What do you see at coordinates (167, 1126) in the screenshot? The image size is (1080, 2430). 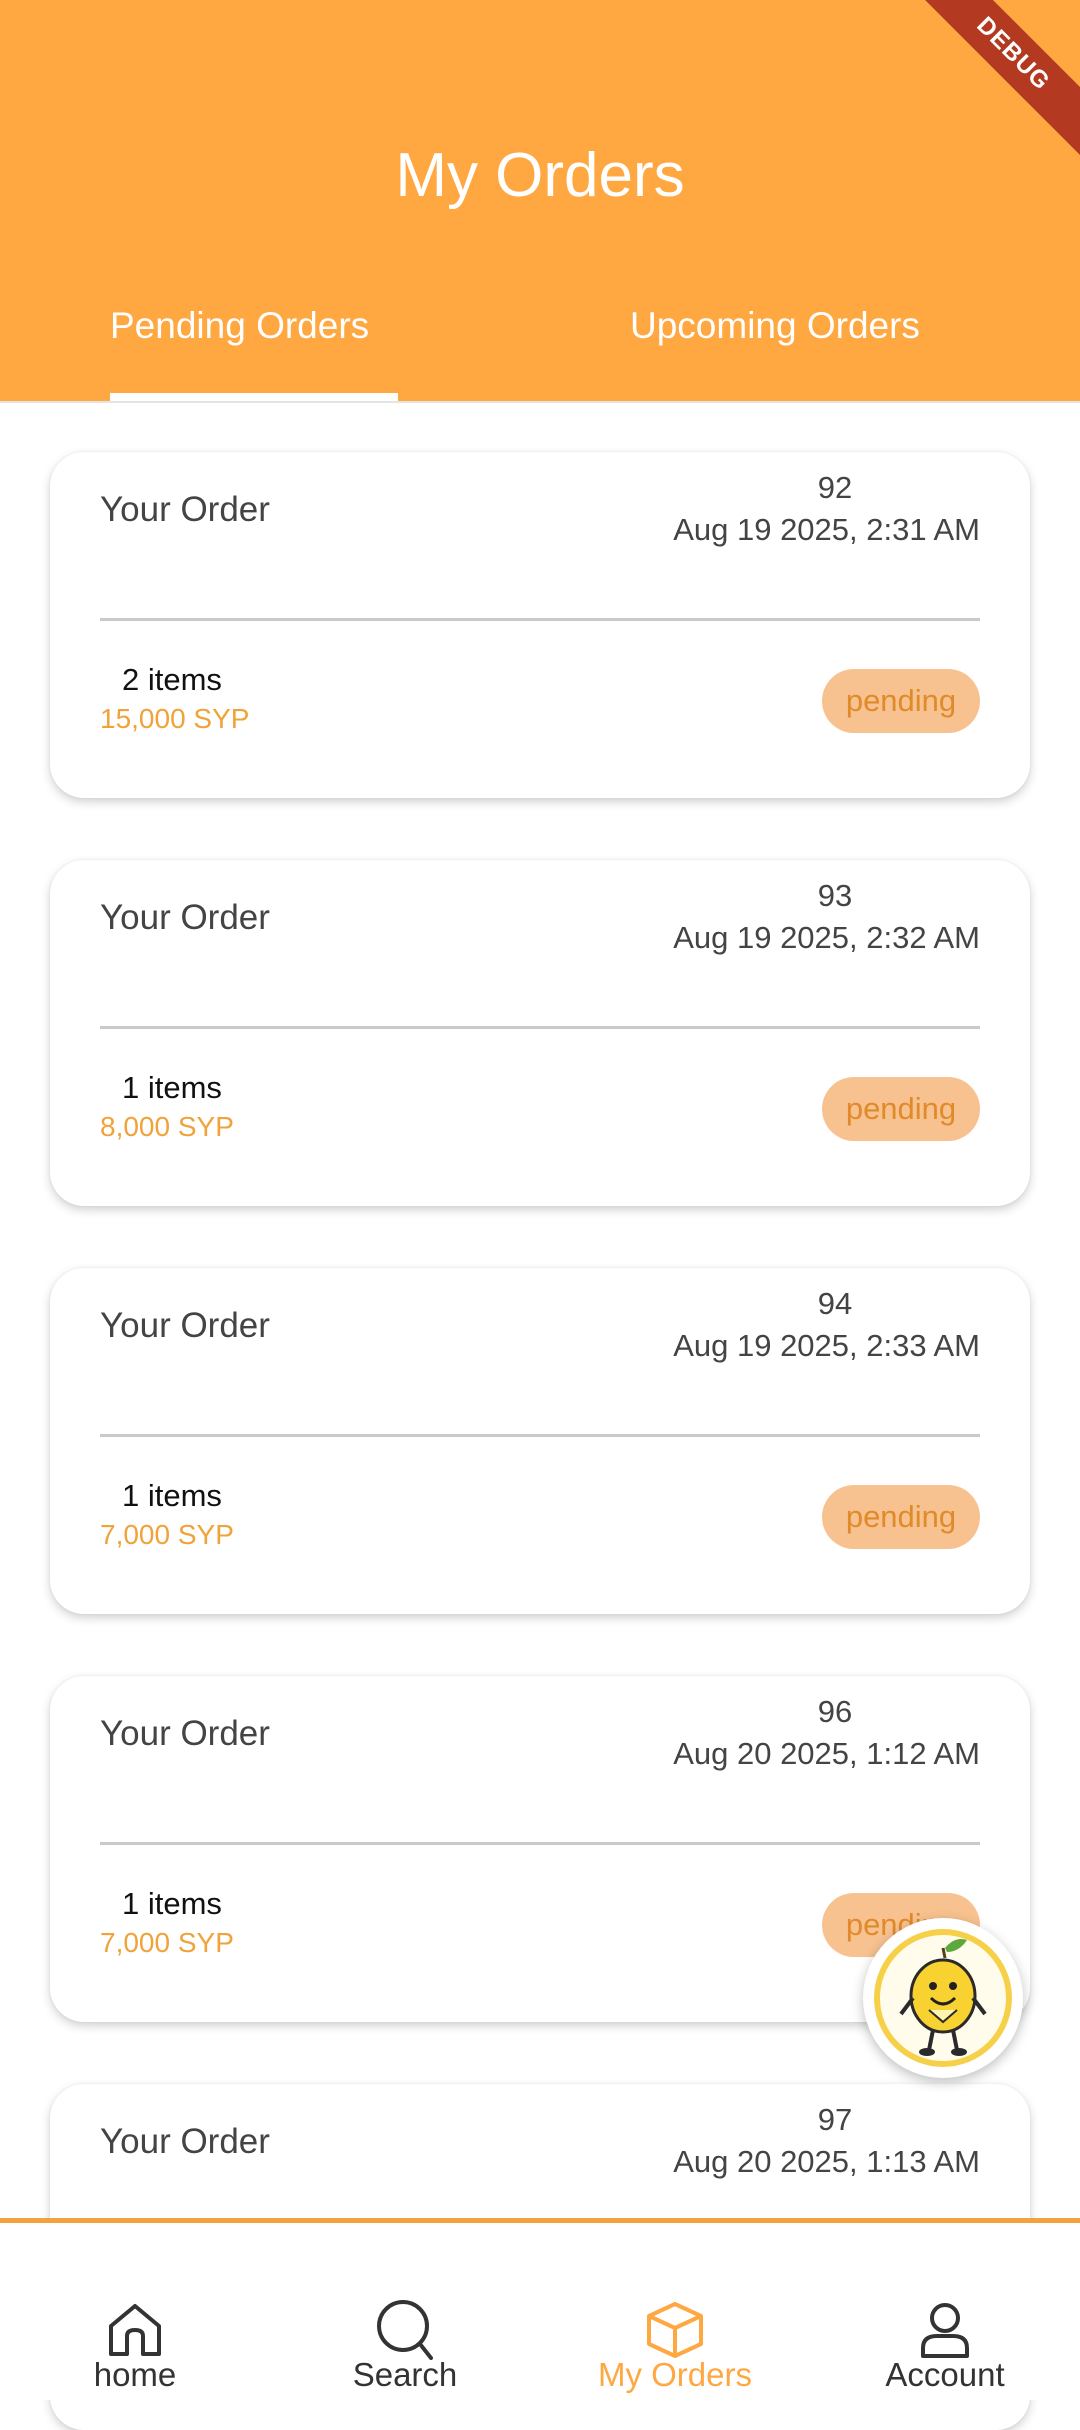 I see `order-price: 8,000 SYP` at bounding box center [167, 1126].